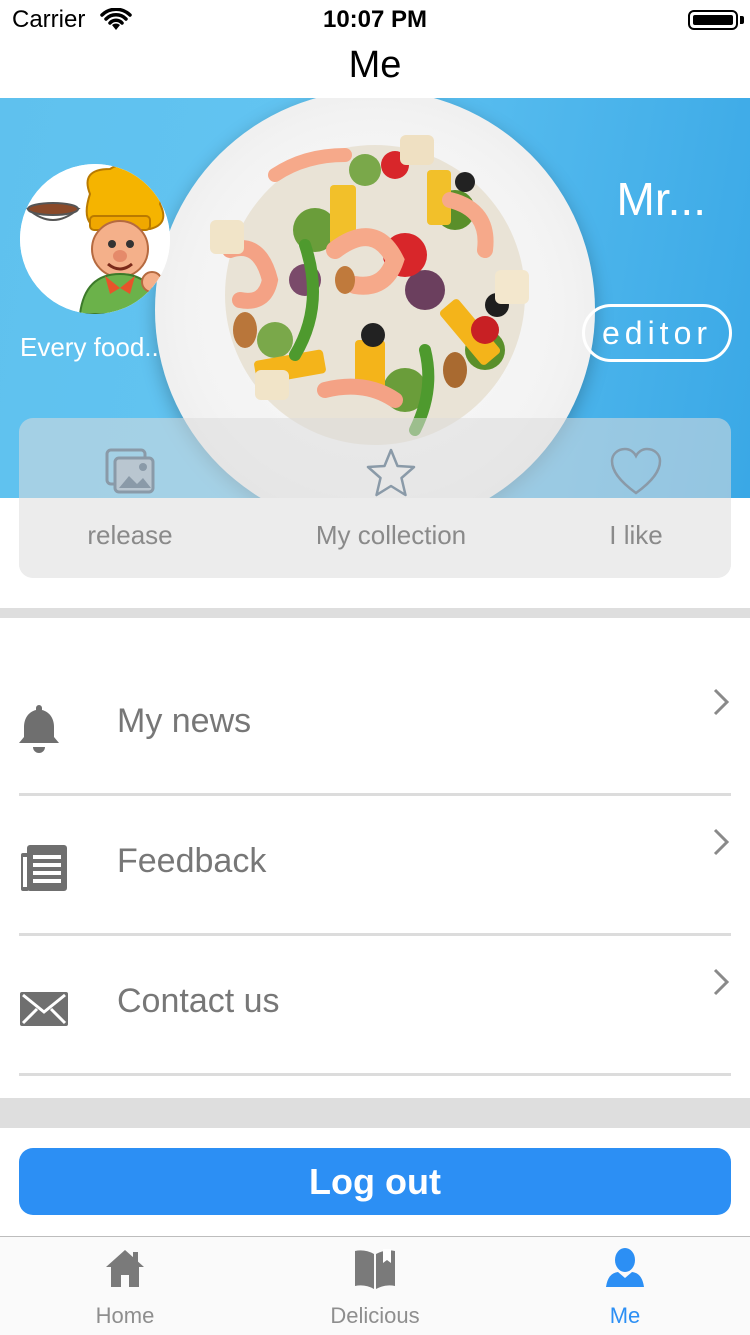 The width and height of the screenshot is (750, 1335). Describe the element at coordinates (625, 1315) in the screenshot. I see `tab-label: Me` at that location.